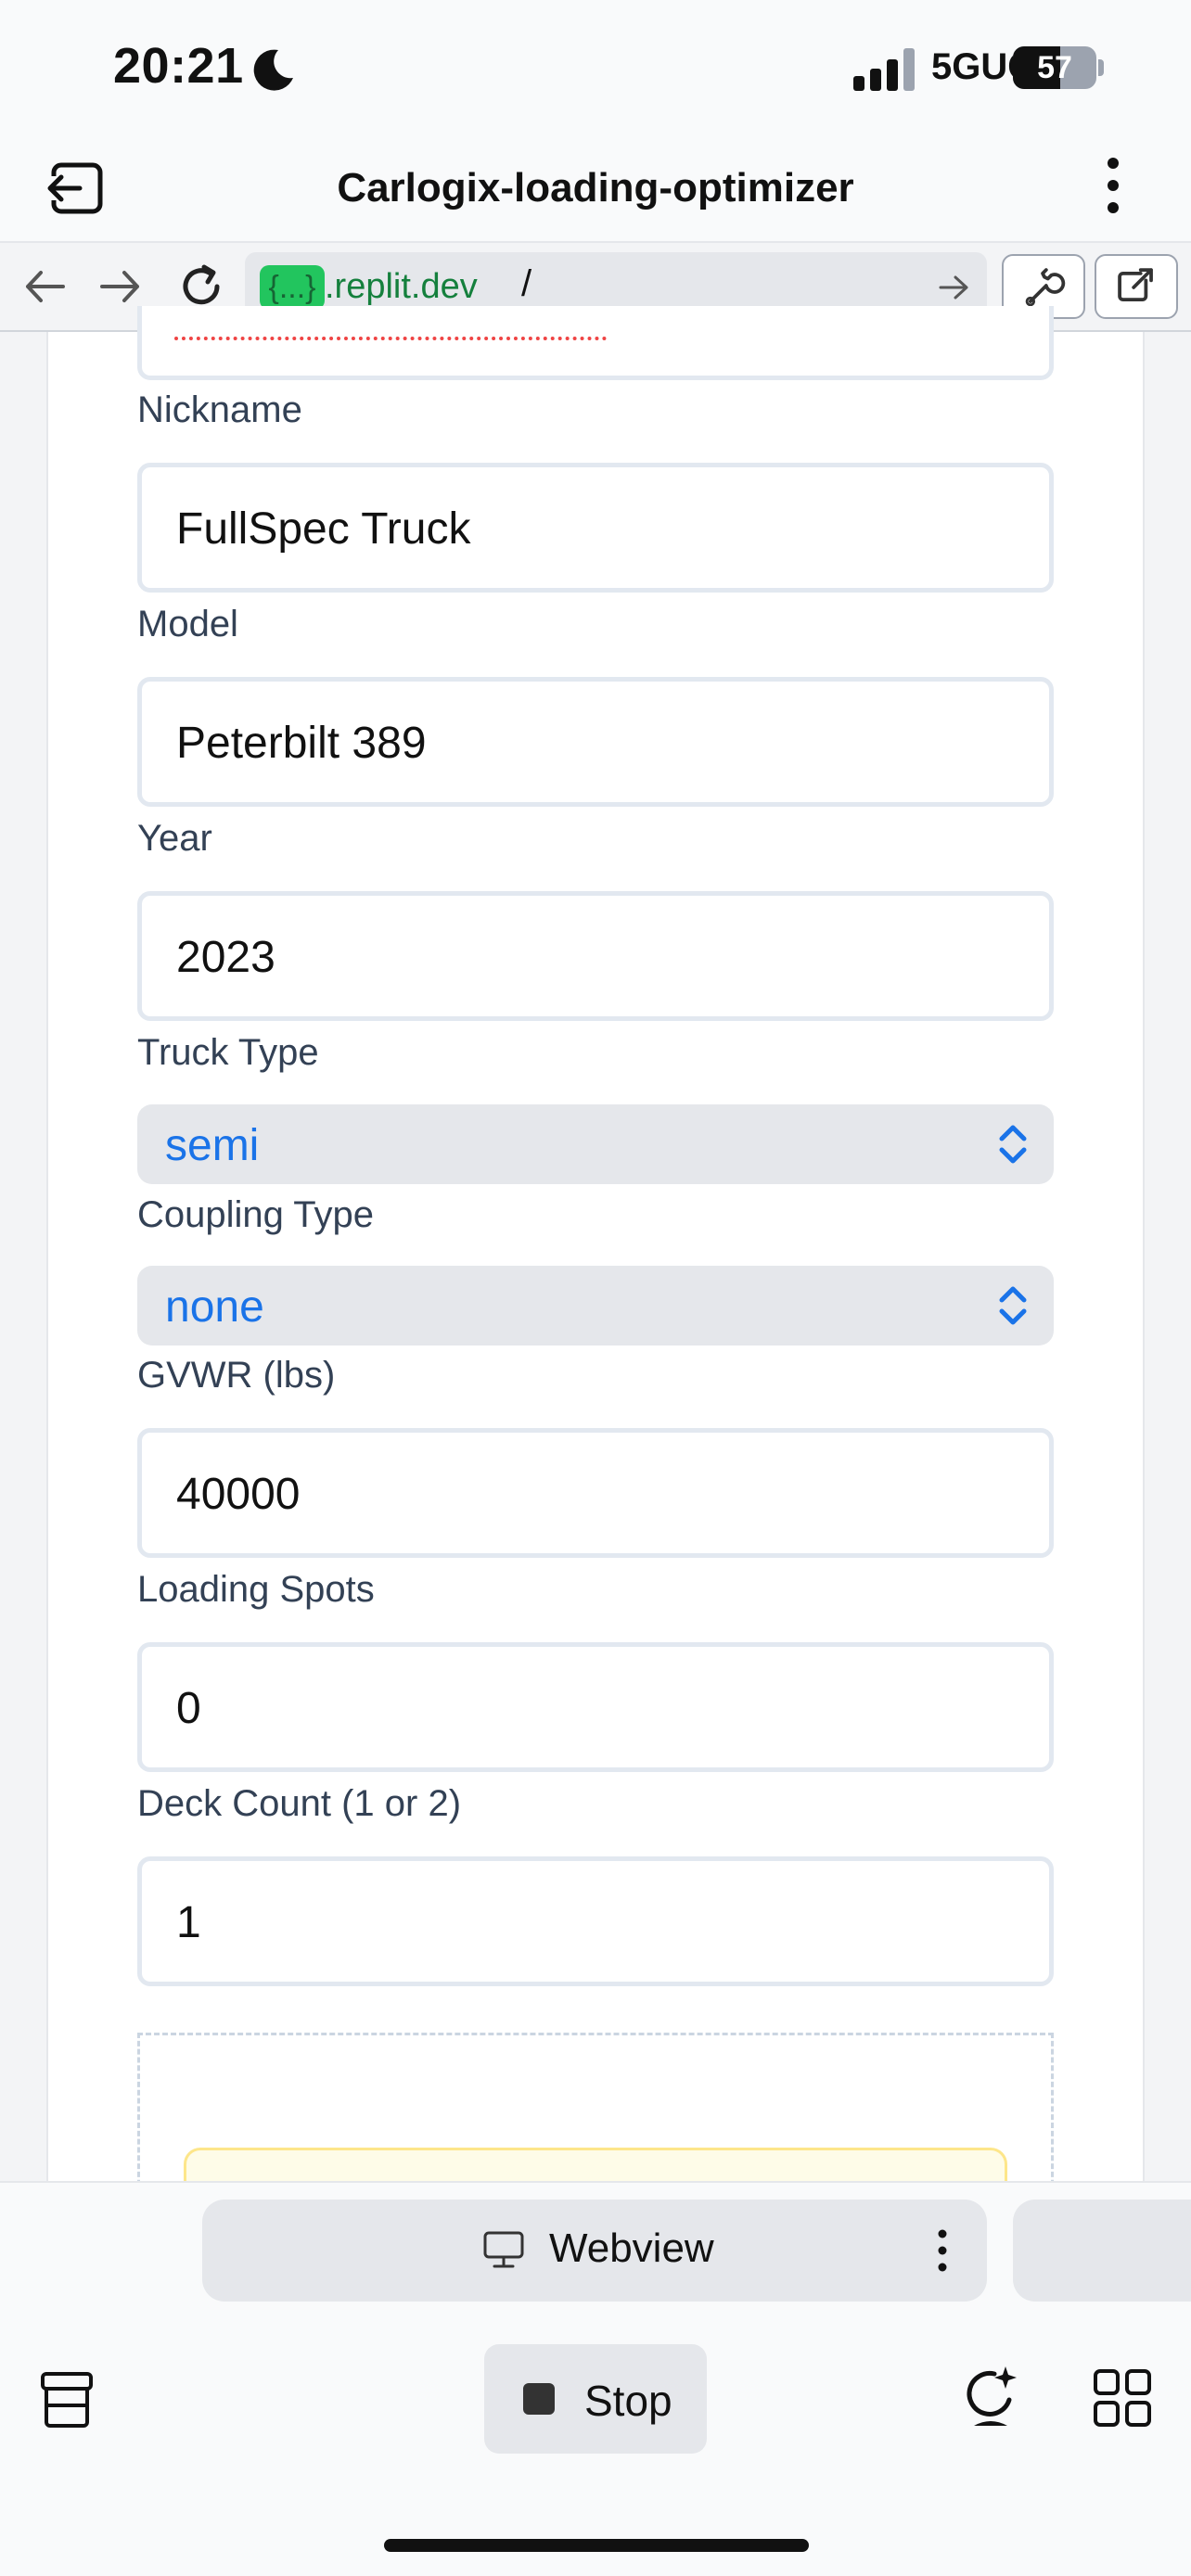 This screenshot has width=1191, height=2576. Describe the element at coordinates (1122, 2398) in the screenshot. I see `grid-icon` at that location.